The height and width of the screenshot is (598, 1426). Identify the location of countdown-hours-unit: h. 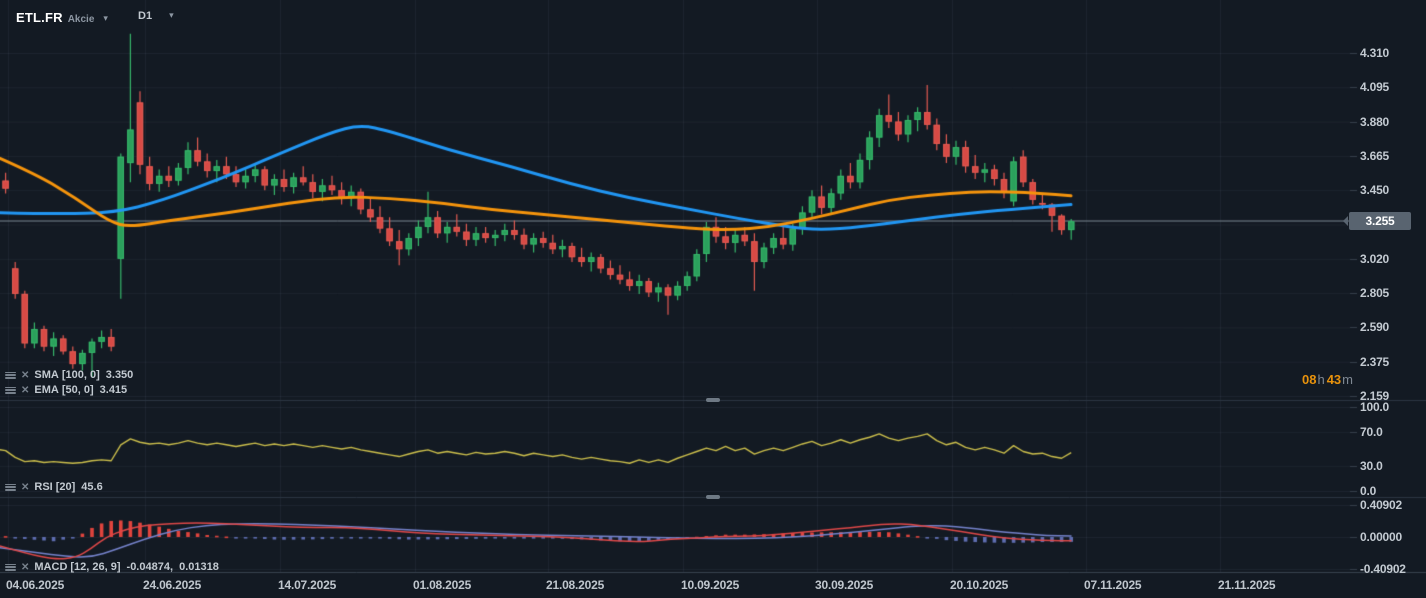
(1321, 379).